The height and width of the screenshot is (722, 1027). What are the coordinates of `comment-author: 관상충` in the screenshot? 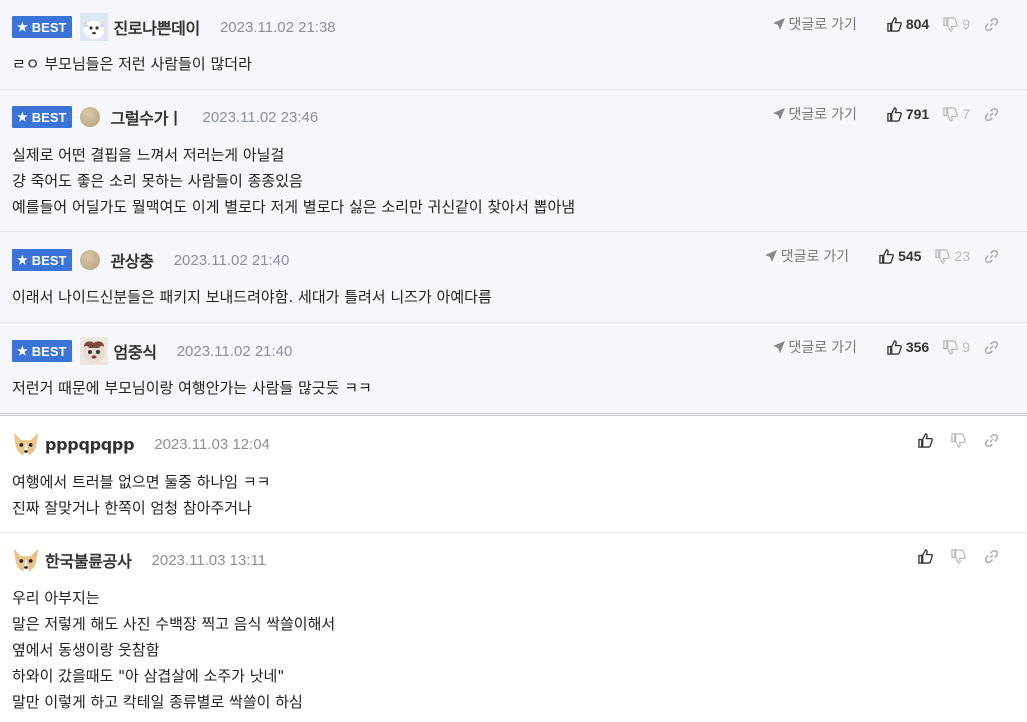 It's located at (132, 260).